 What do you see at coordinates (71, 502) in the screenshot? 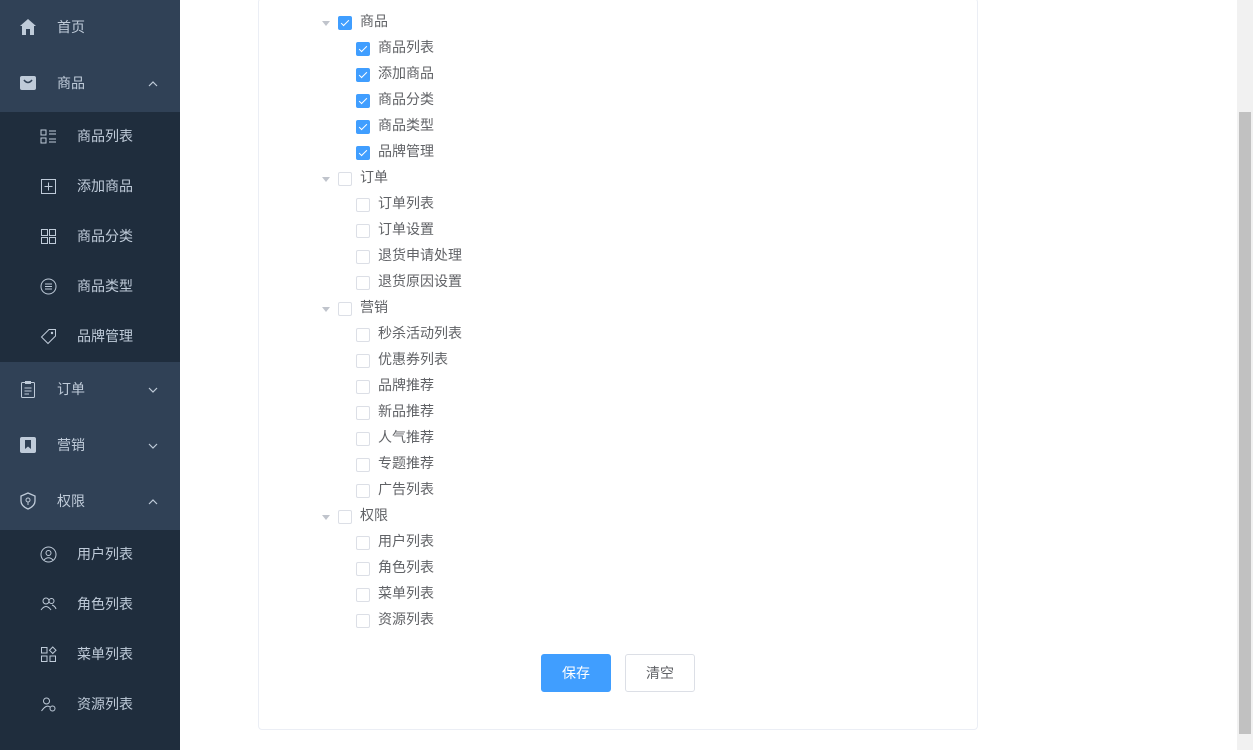
I see `menu-permission-label: 权限` at bounding box center [71, 502].